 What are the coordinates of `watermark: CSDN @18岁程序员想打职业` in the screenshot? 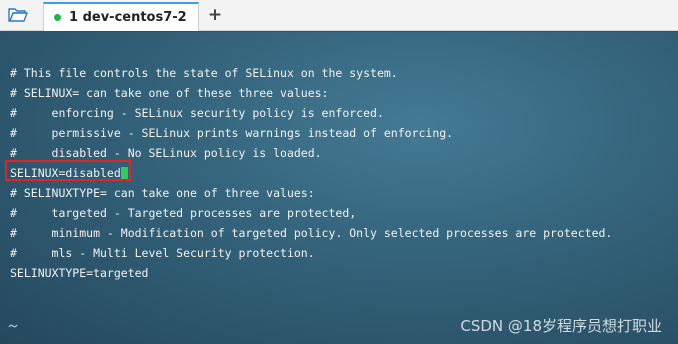 It's located at (561, 326).